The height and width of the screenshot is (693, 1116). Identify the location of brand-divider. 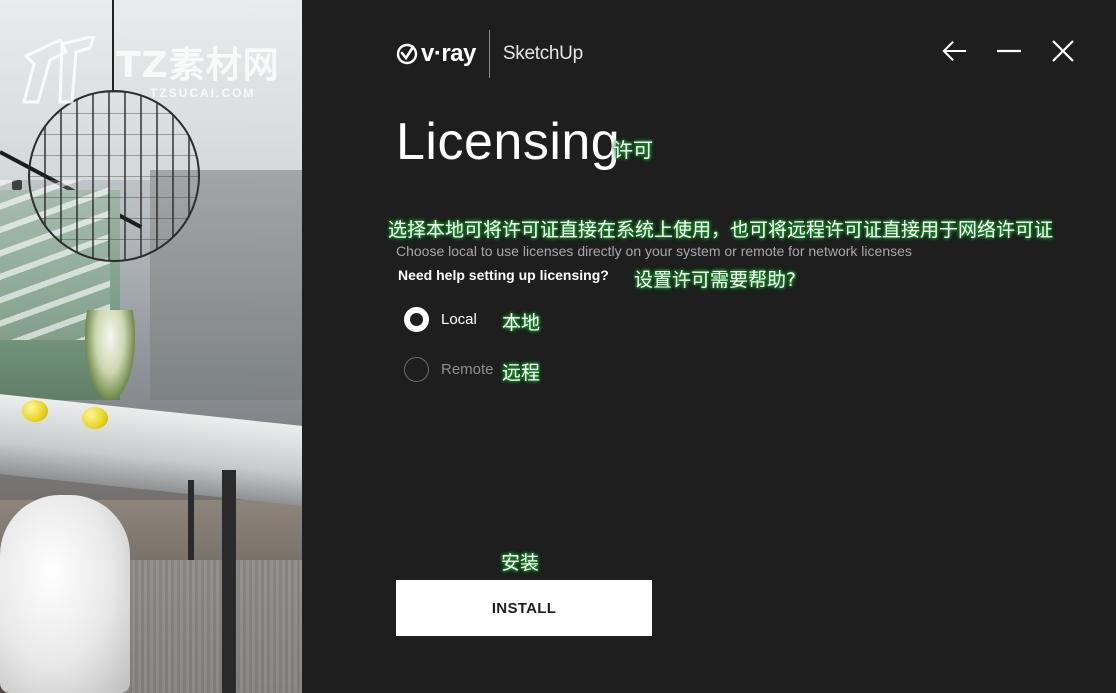
(489, 54).